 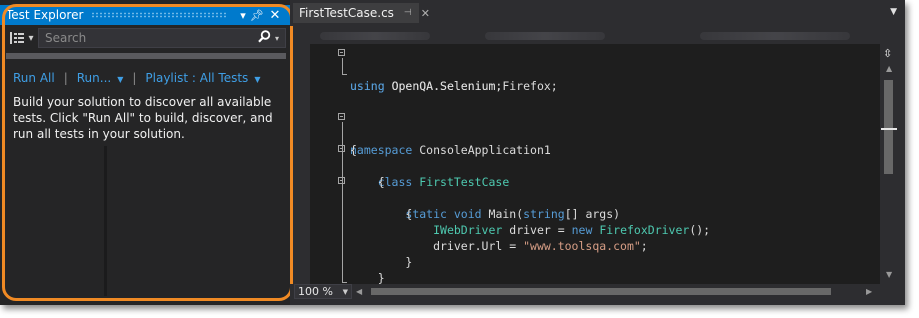 I want to click on caret-position-marker, so click(x=889, y=129).